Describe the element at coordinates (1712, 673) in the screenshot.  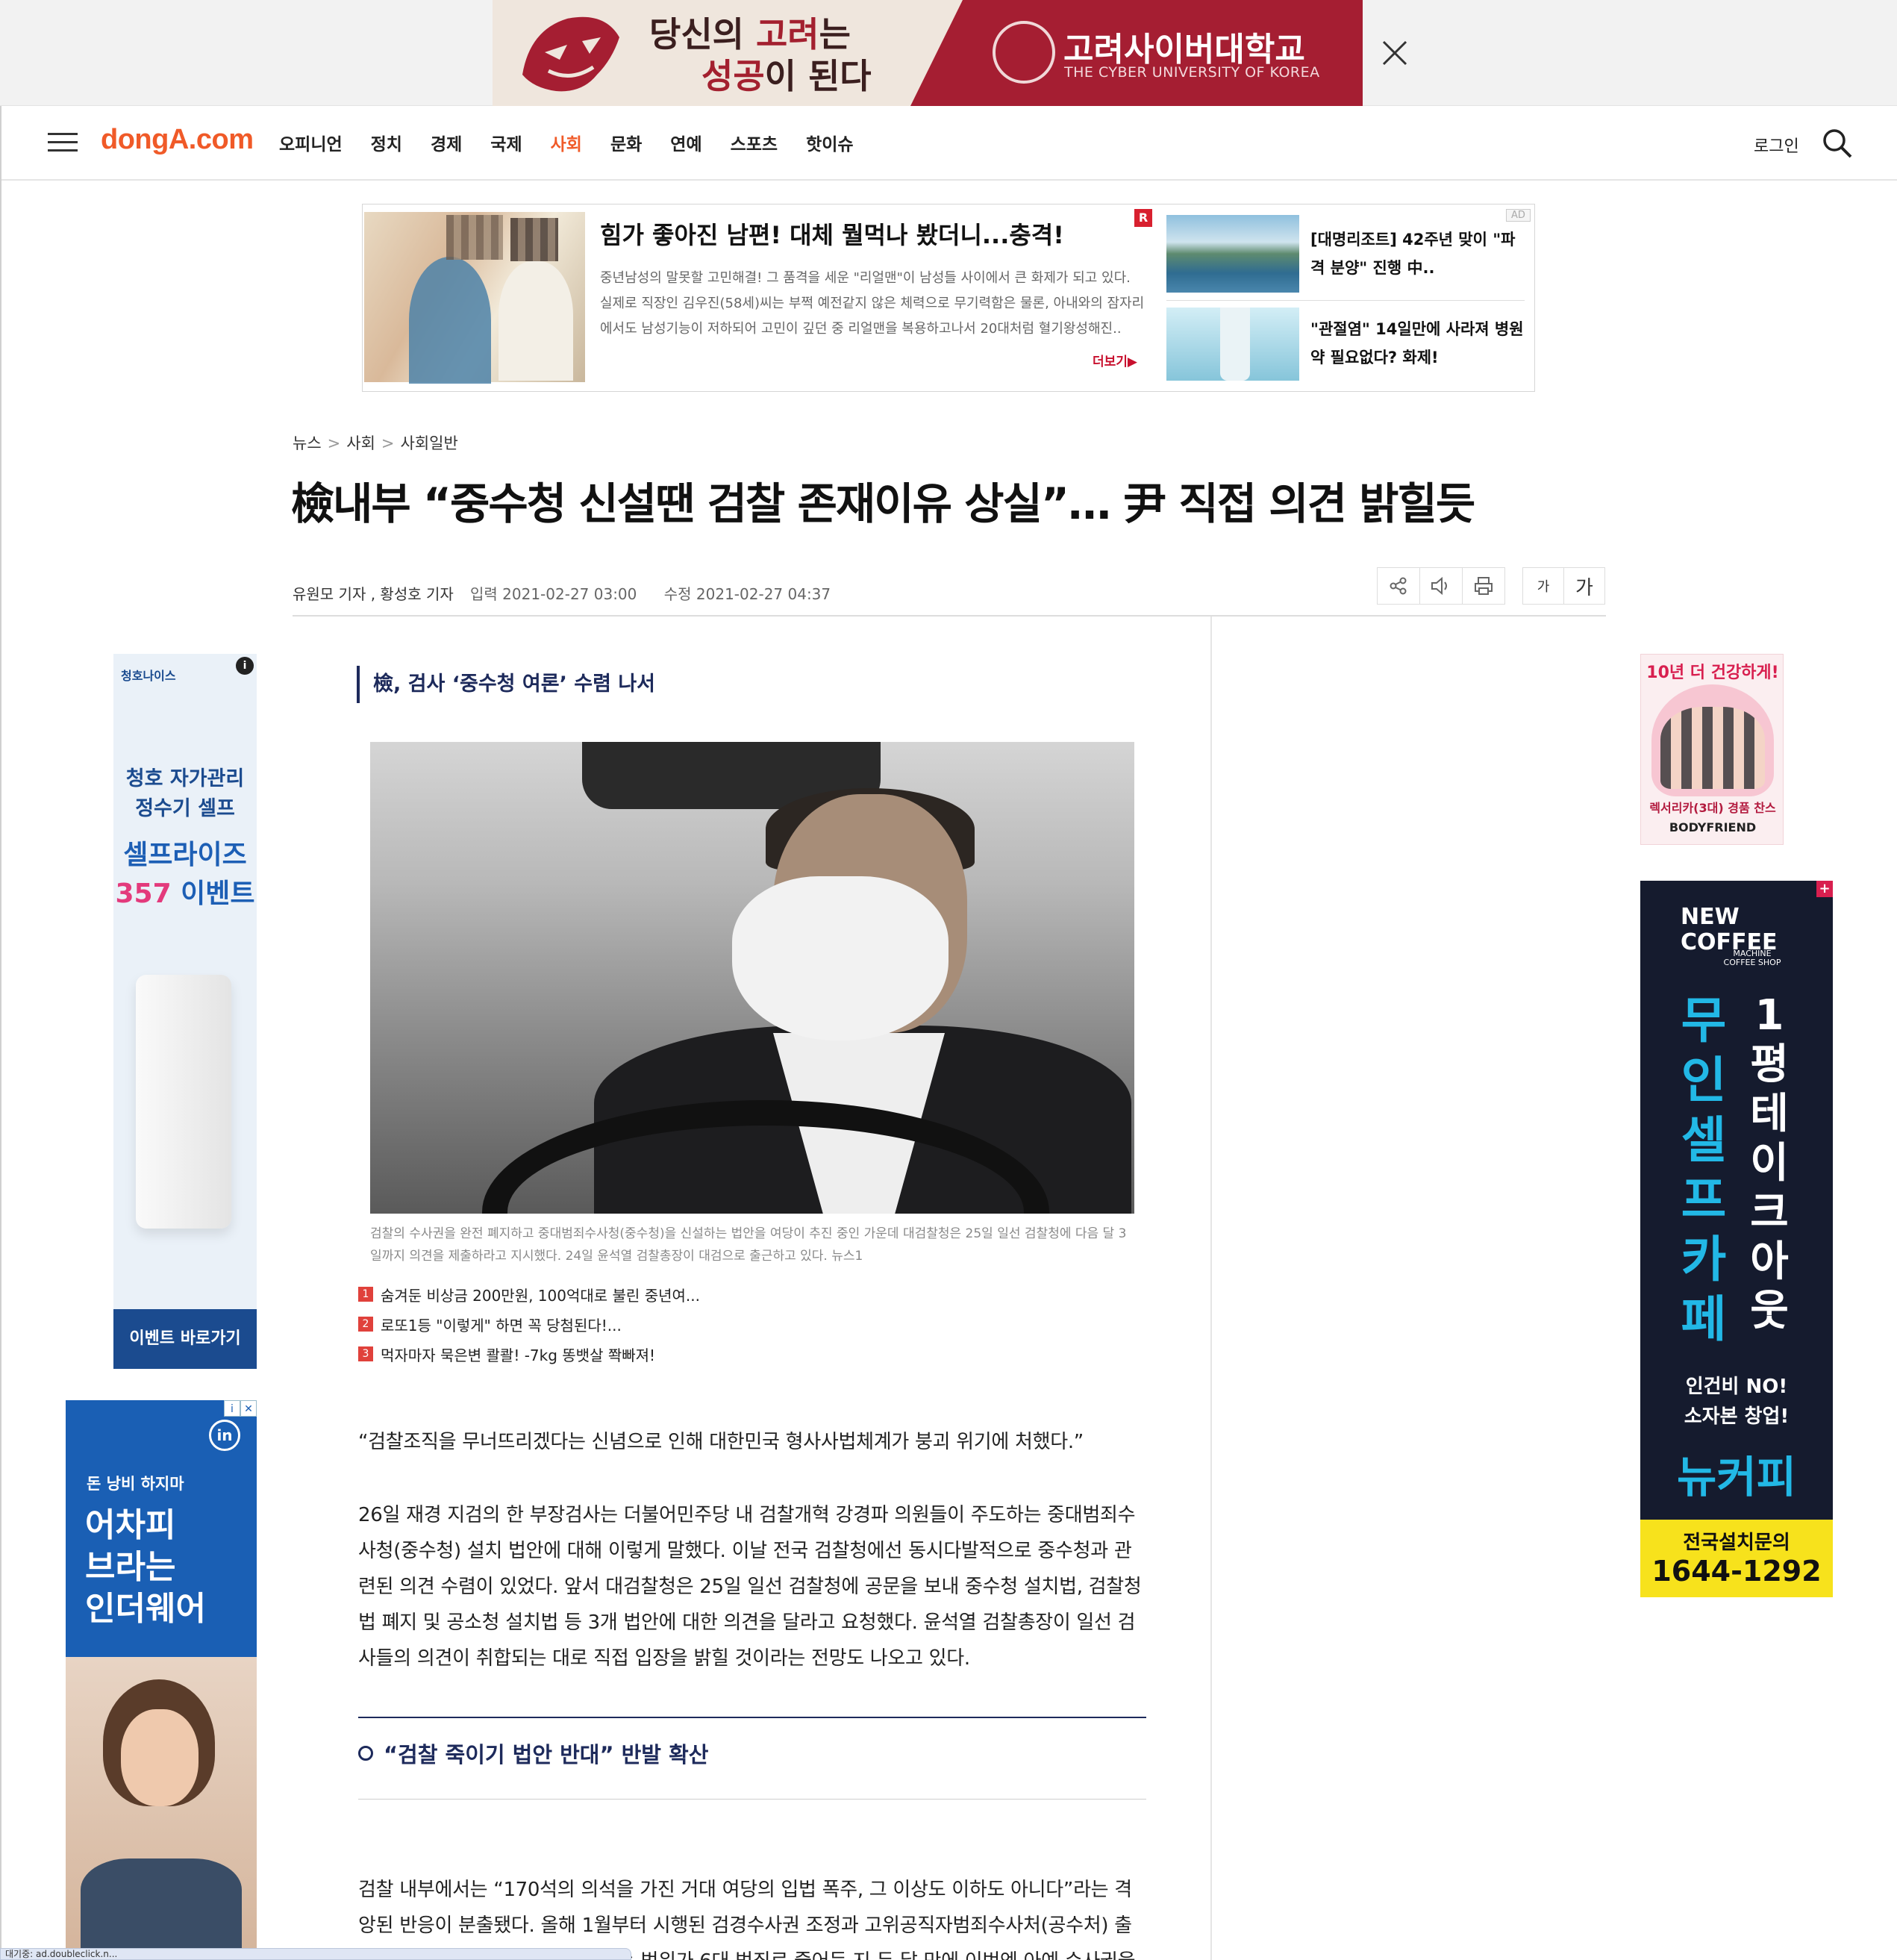
I see `ad-title: 10년 더 건강하게!` at that location.